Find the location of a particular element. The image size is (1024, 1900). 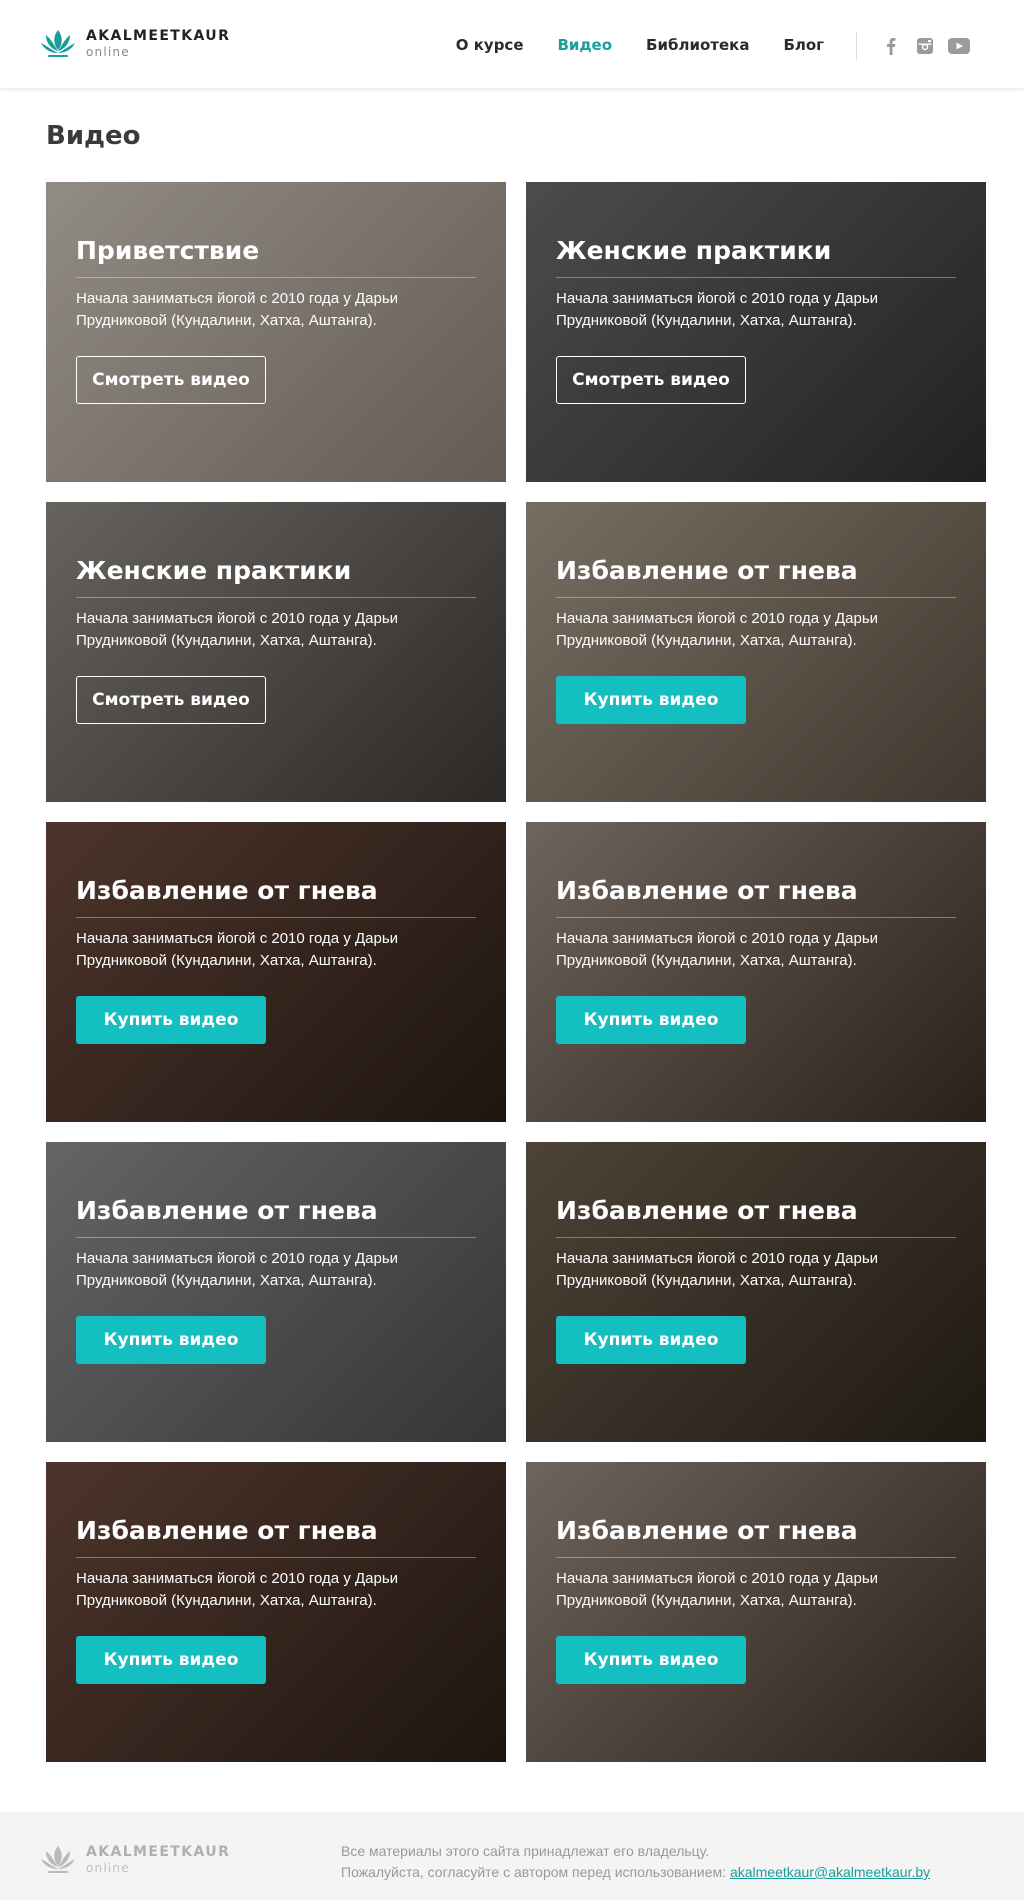

footer-logo-subtitle: online is located at coordinates (108, 1867).